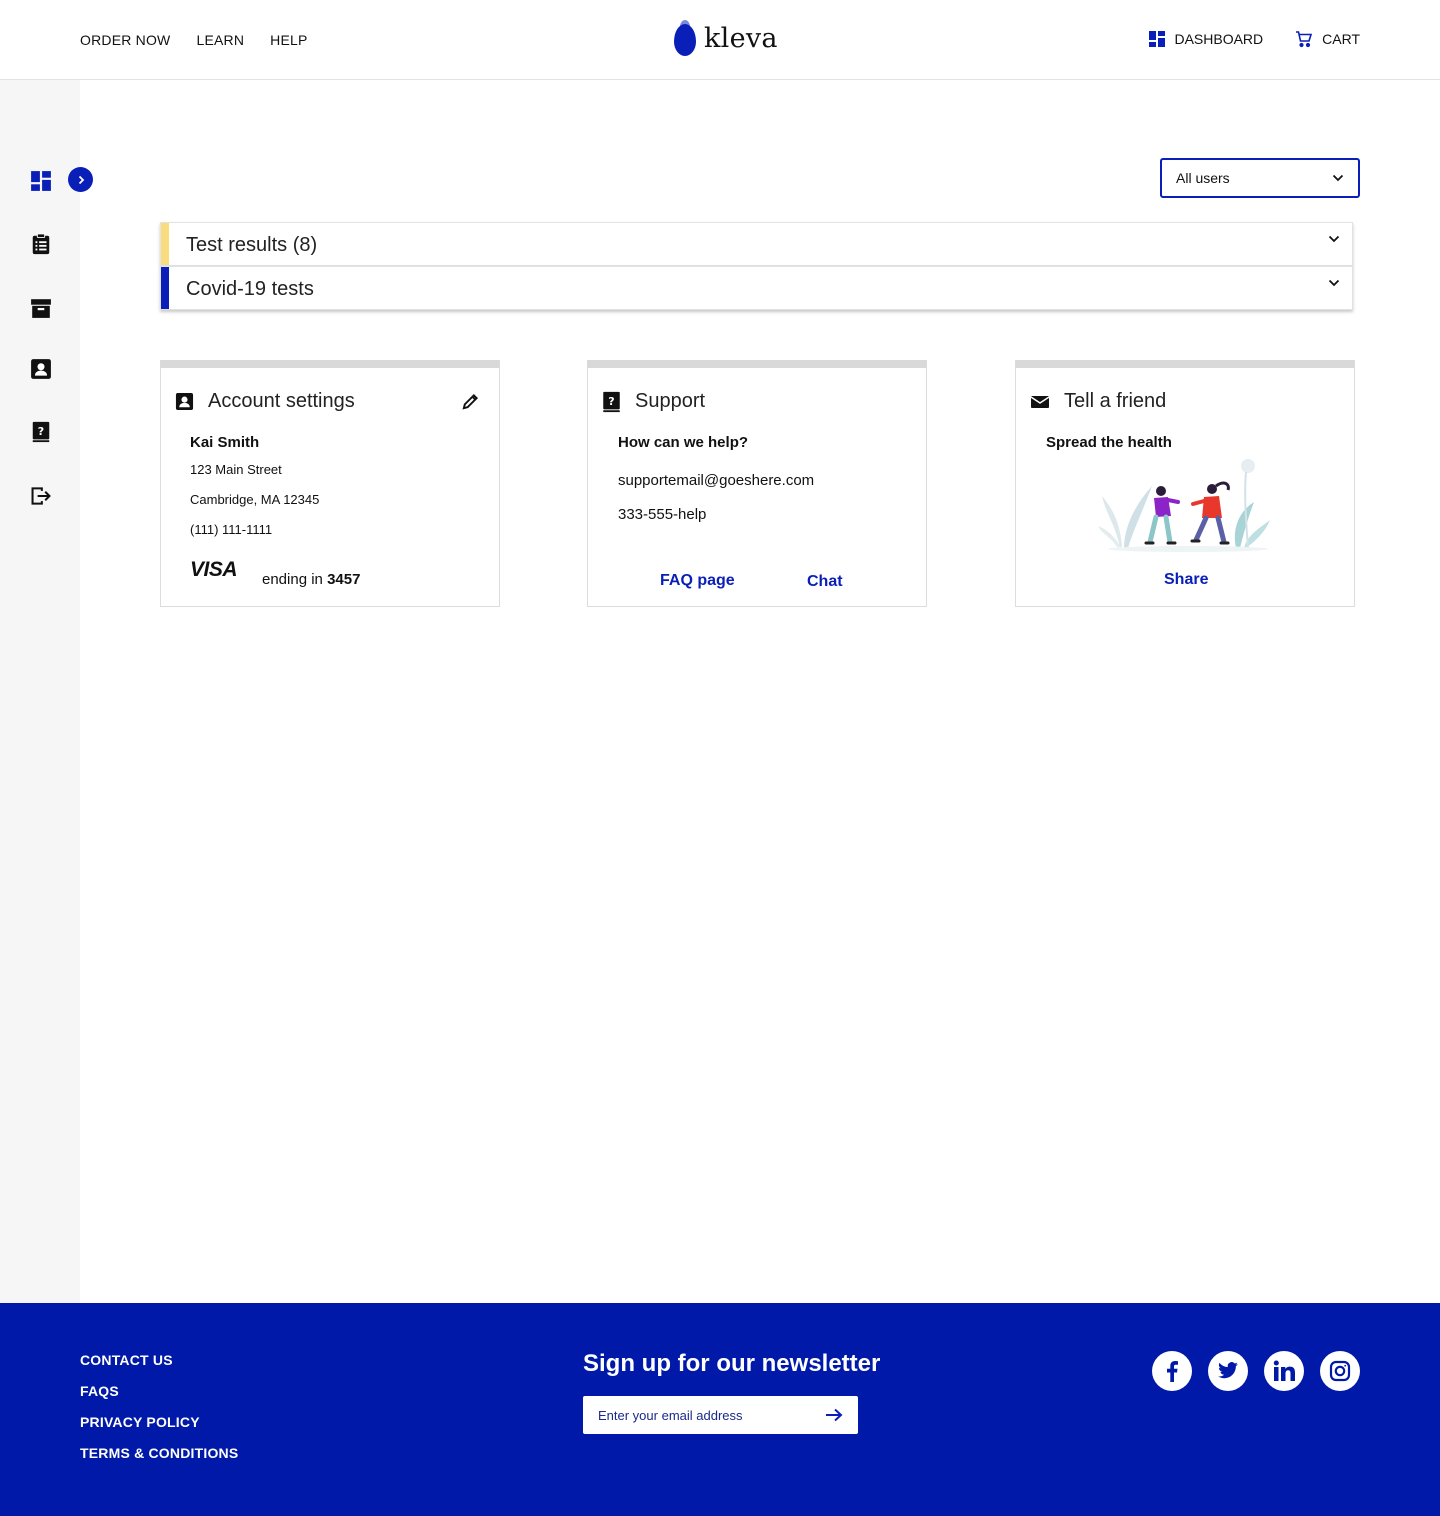 This screenshot has height=1516, width=1440. Describe the element at coordinates (159, 1453) in the screenshot. I see `footer-link-terms: TERMS & CONDITIONS` at that location.